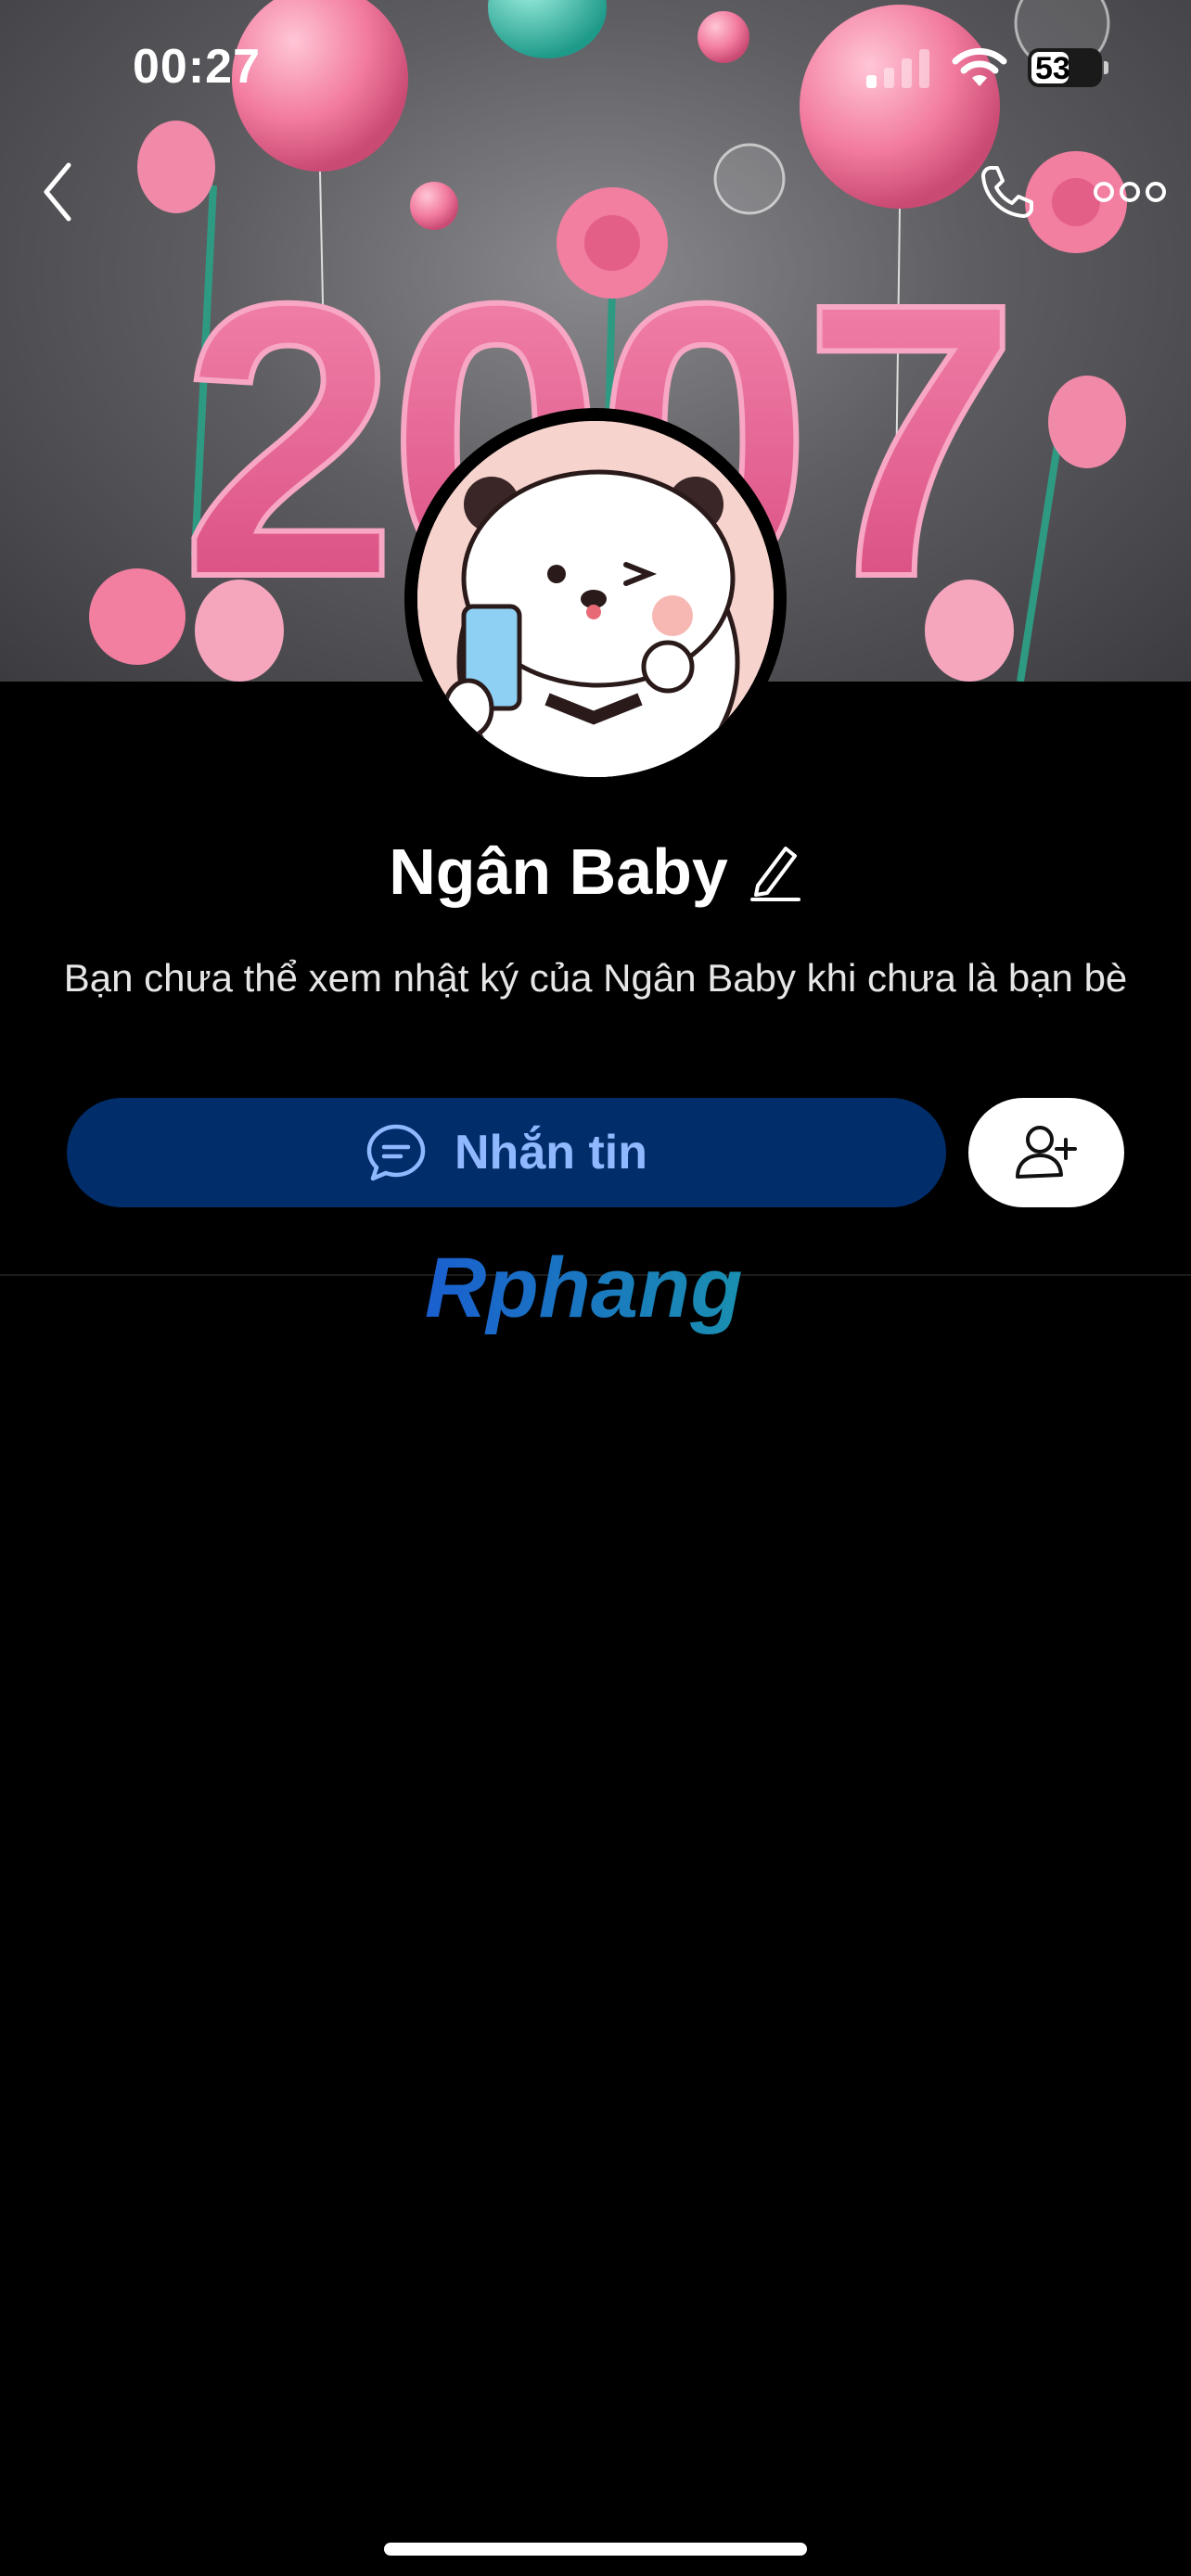 The height and width of the screenshot is (2576, 1191). I want to click on watermark-logo: Rphang, so click(584, 1288).